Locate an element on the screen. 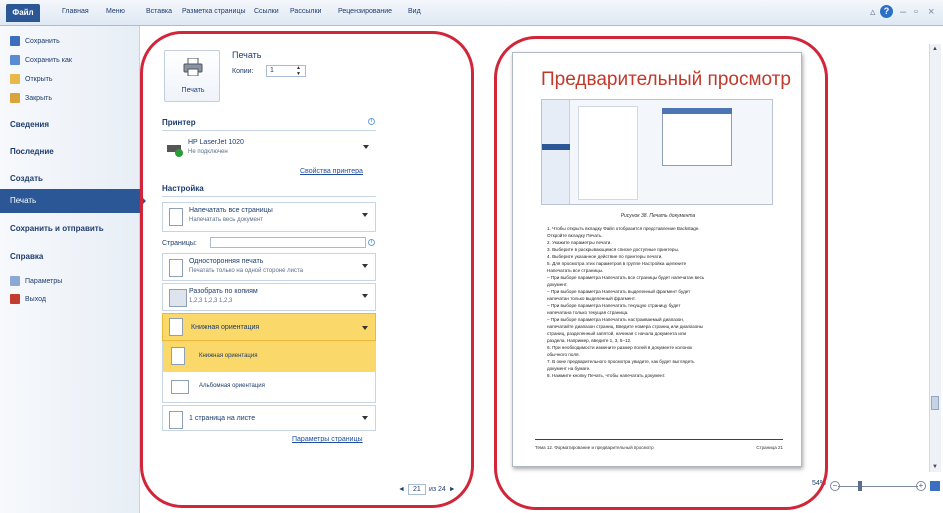  nav-info: Сведения is located at coordinates (29, 124).